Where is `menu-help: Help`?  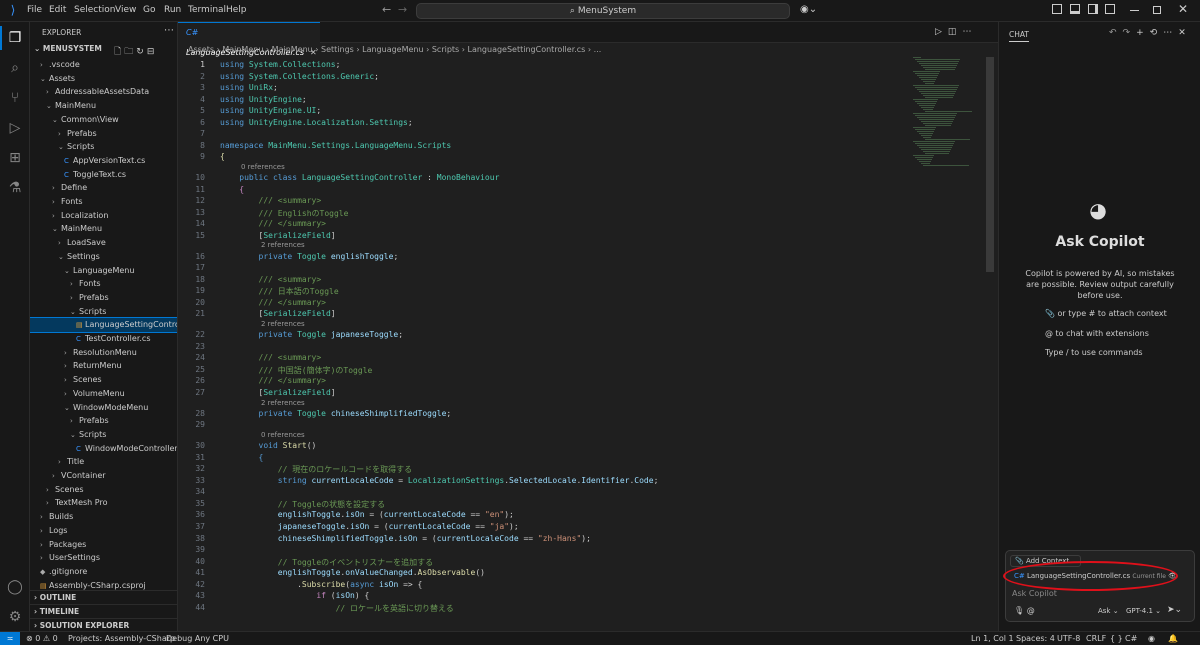
menu-help: Help is located at coordinates (236, 10).